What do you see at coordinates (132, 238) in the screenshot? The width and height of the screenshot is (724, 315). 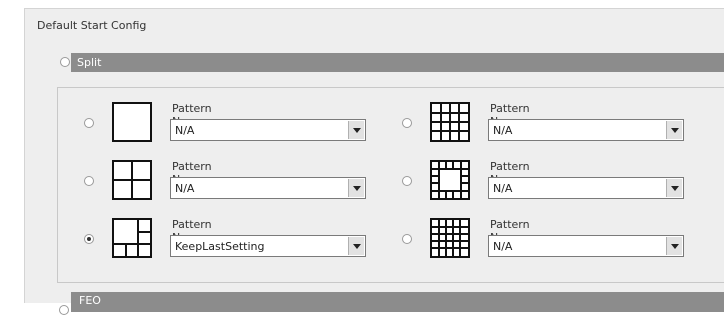 I see `one-plus-five-view-icon` at bounding box center [132, 238].